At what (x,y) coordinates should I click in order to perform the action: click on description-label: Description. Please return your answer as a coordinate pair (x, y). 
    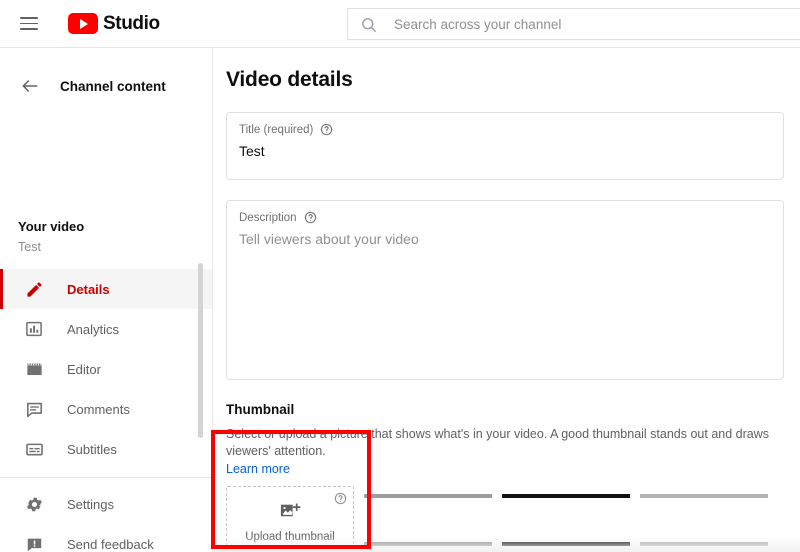
    Looking at the image, I should click on (268, 217).